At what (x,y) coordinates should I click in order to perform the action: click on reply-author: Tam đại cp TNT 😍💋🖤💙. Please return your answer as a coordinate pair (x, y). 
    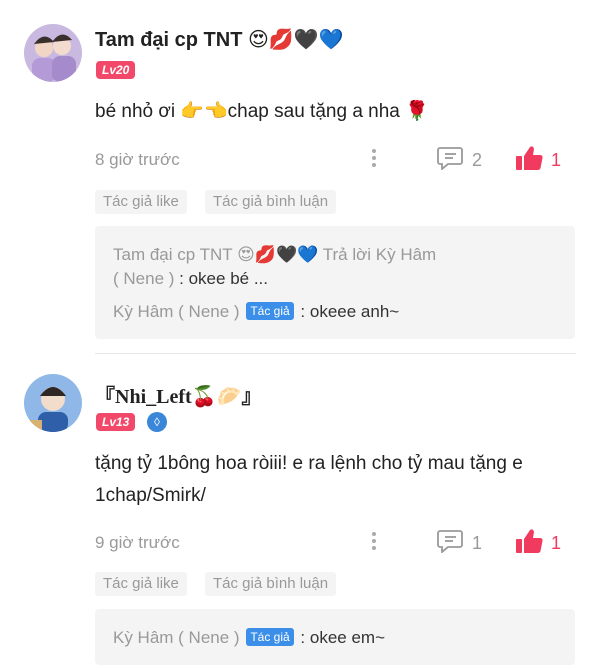
    Looking at the image, I should click on (215, 254).